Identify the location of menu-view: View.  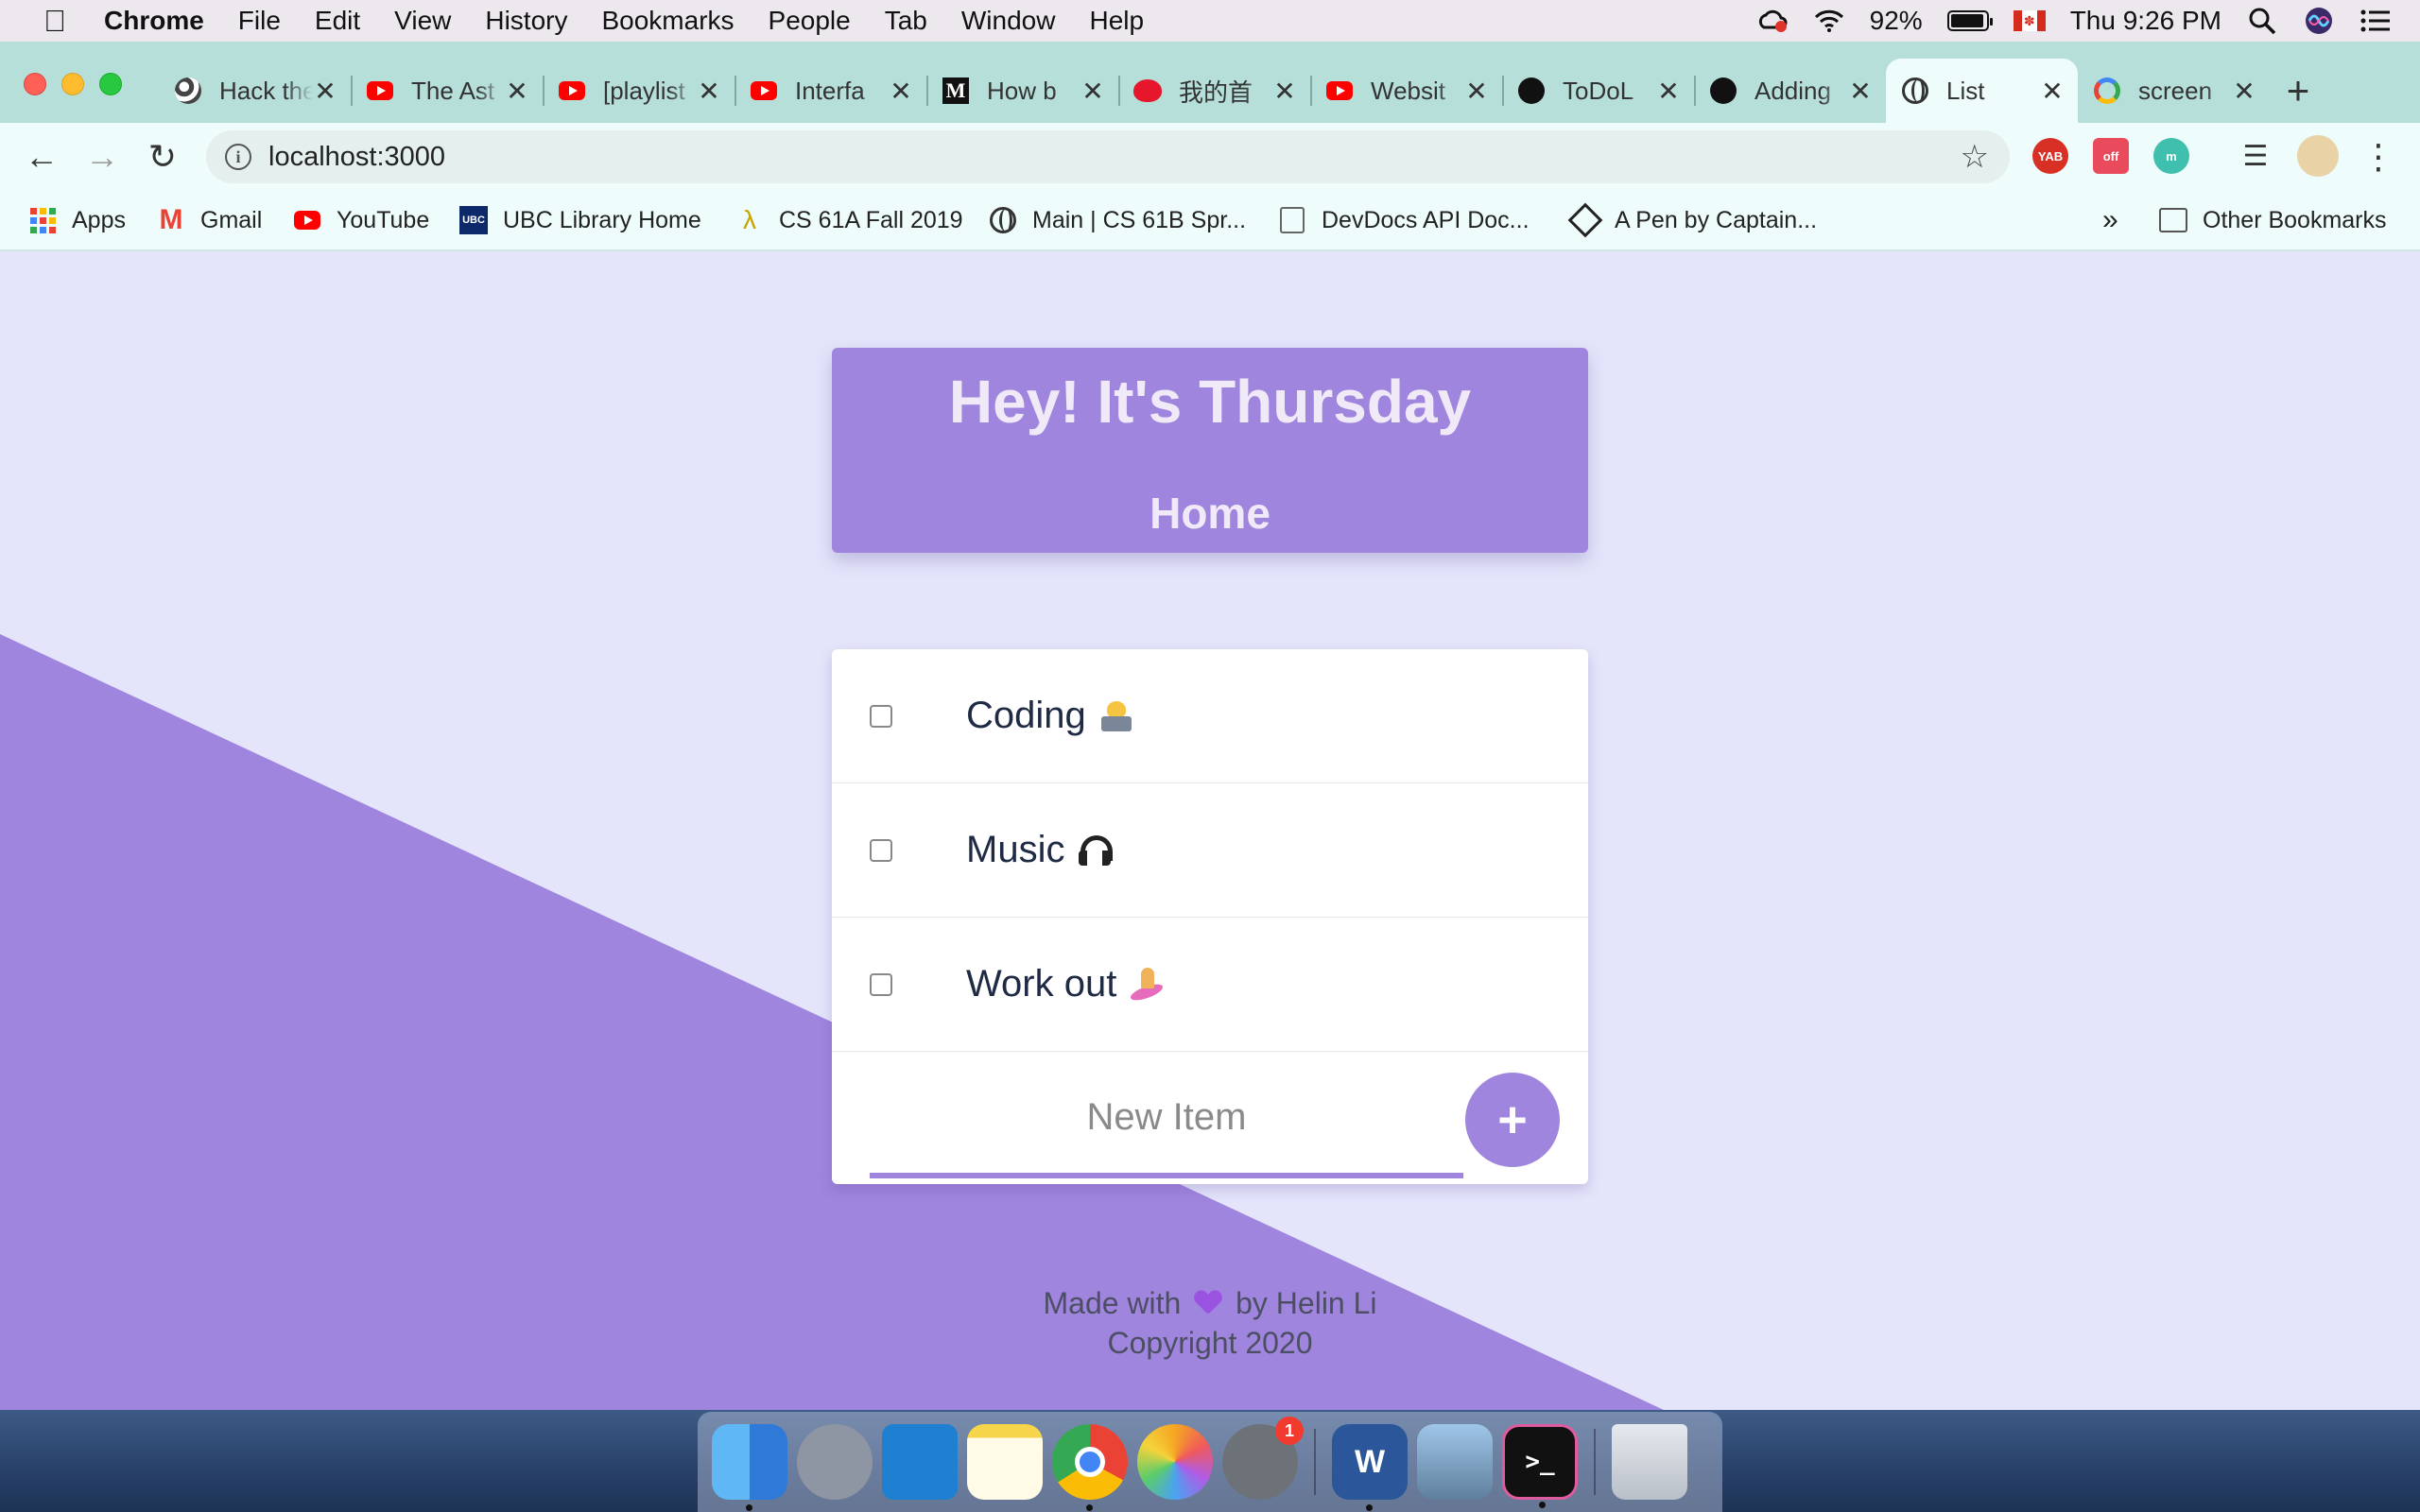
(423, 21).